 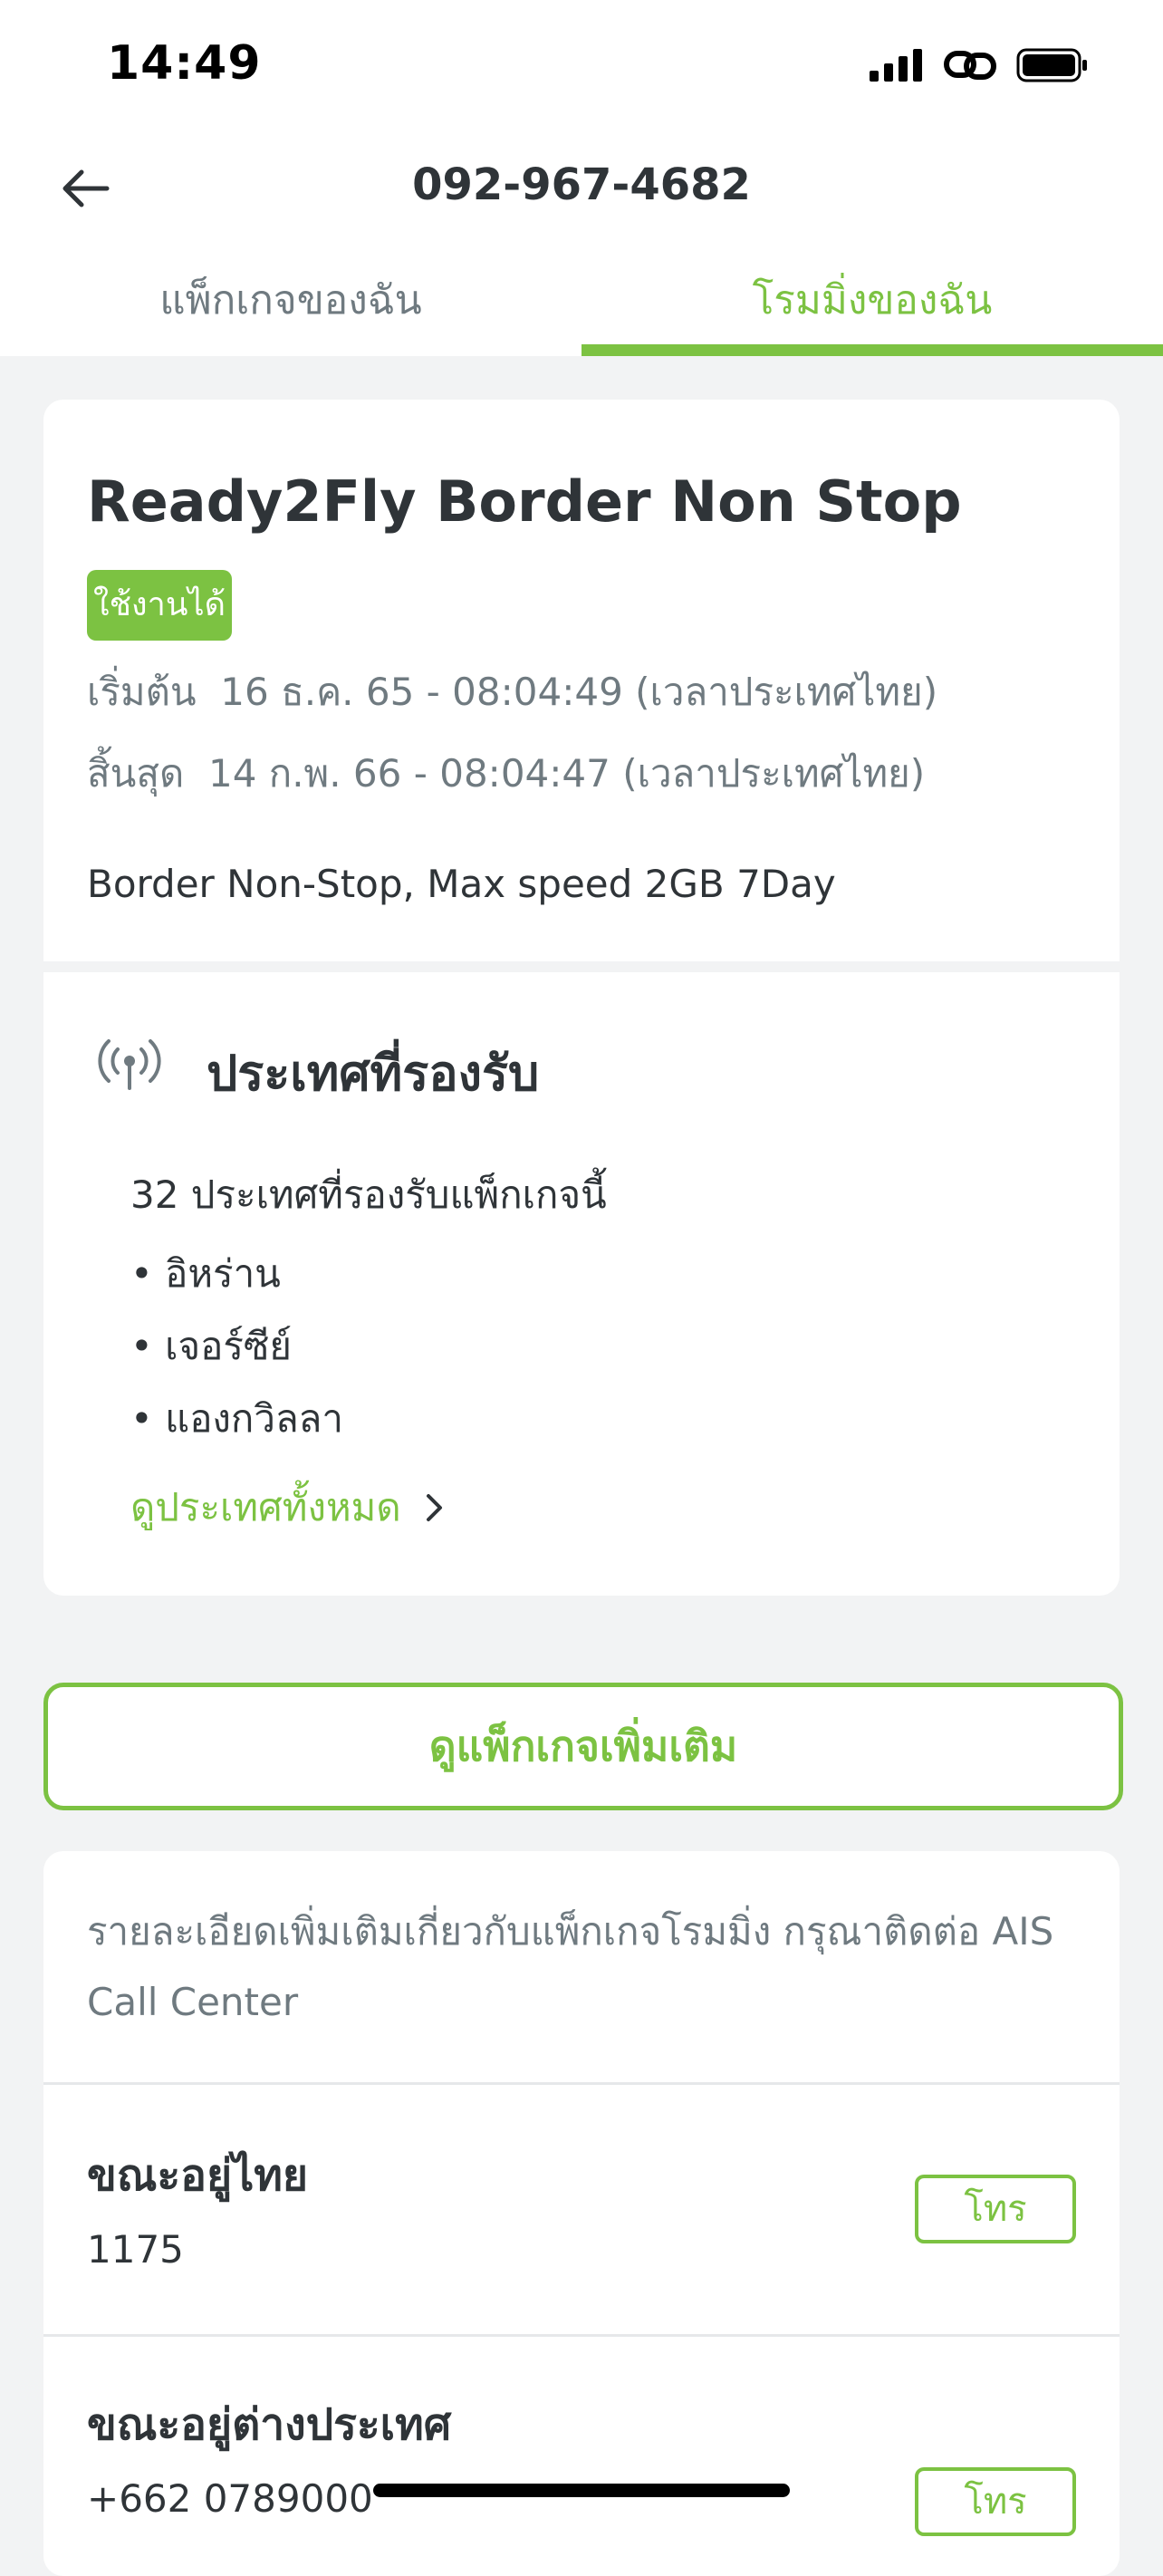 What do you see at coordinates (142, 692) in the screenshot?
I see `start-date-label: เริ่มต้น` at bounding box center [142, 692].